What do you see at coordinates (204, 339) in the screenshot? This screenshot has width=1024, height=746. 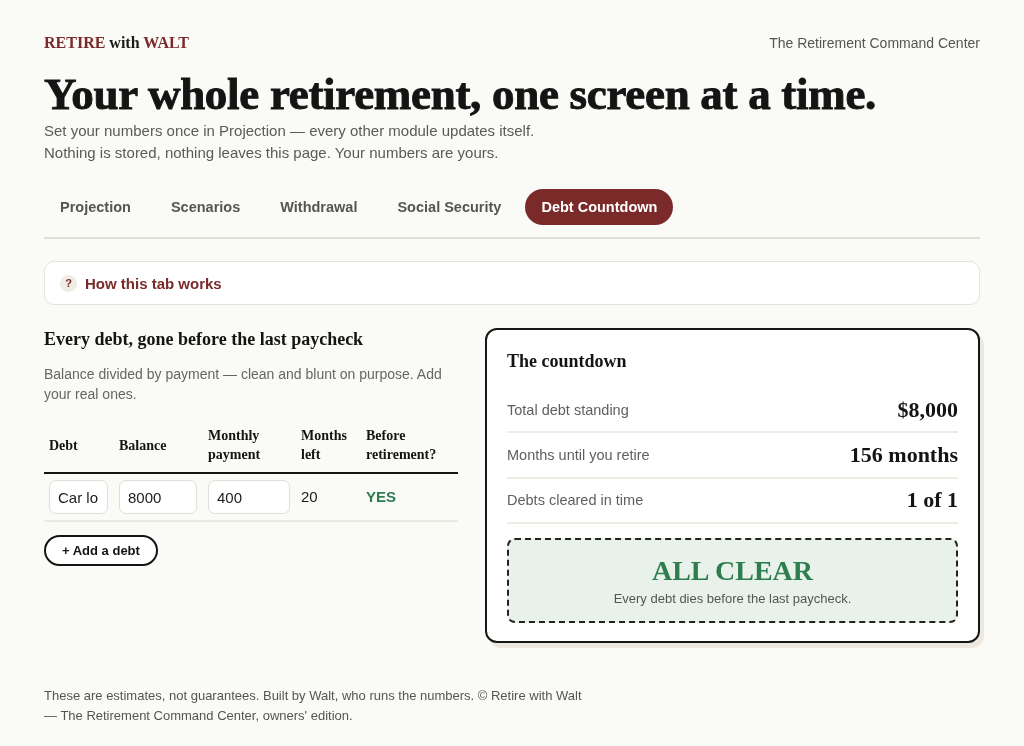 I see `section-heading: Every debt, gone before the last paycheck` at bounding box center [204, 339].